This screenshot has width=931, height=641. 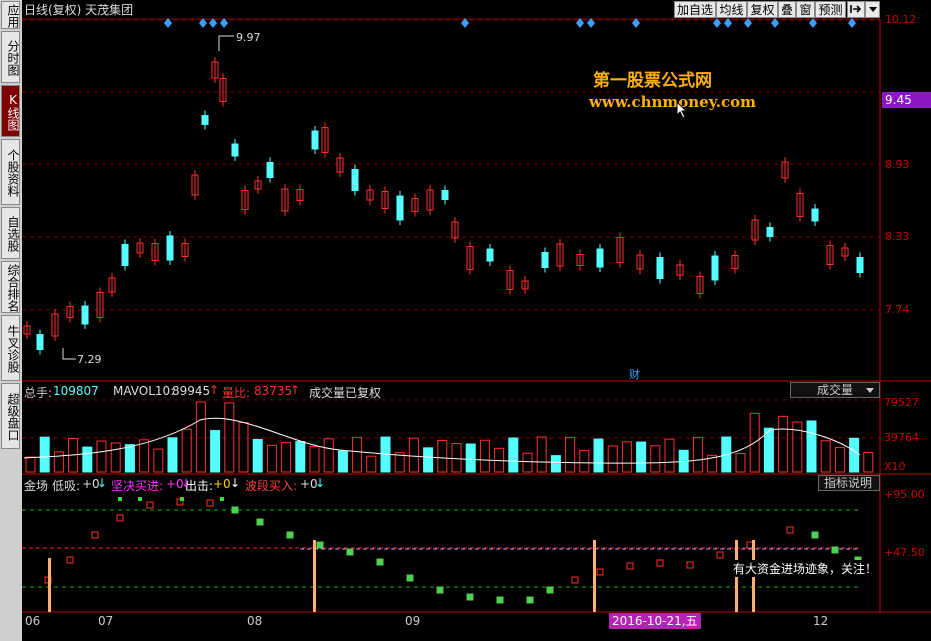 I want to click on sidebar-tab: 分时图, so click(x=10, y=57).